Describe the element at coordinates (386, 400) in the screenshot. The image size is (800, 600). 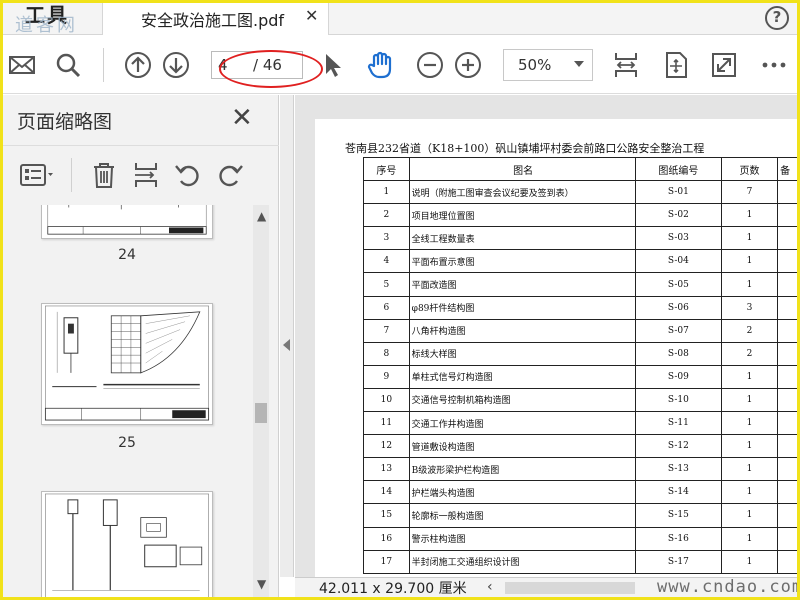
I see `row-number: 10` at that location.